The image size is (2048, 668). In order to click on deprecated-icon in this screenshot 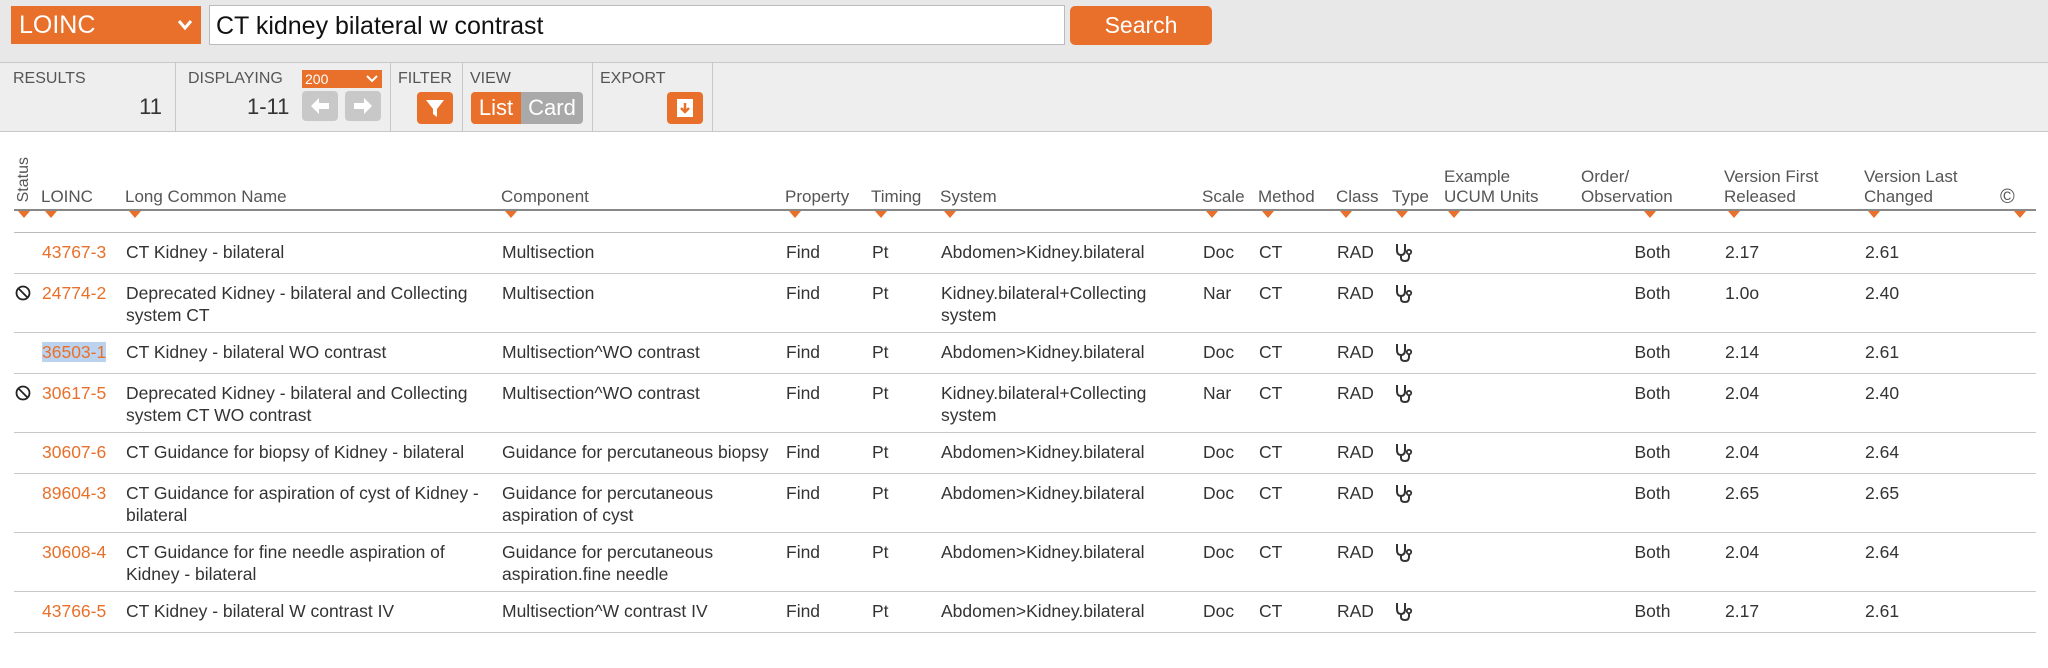, I will do `click(23, 293)`.